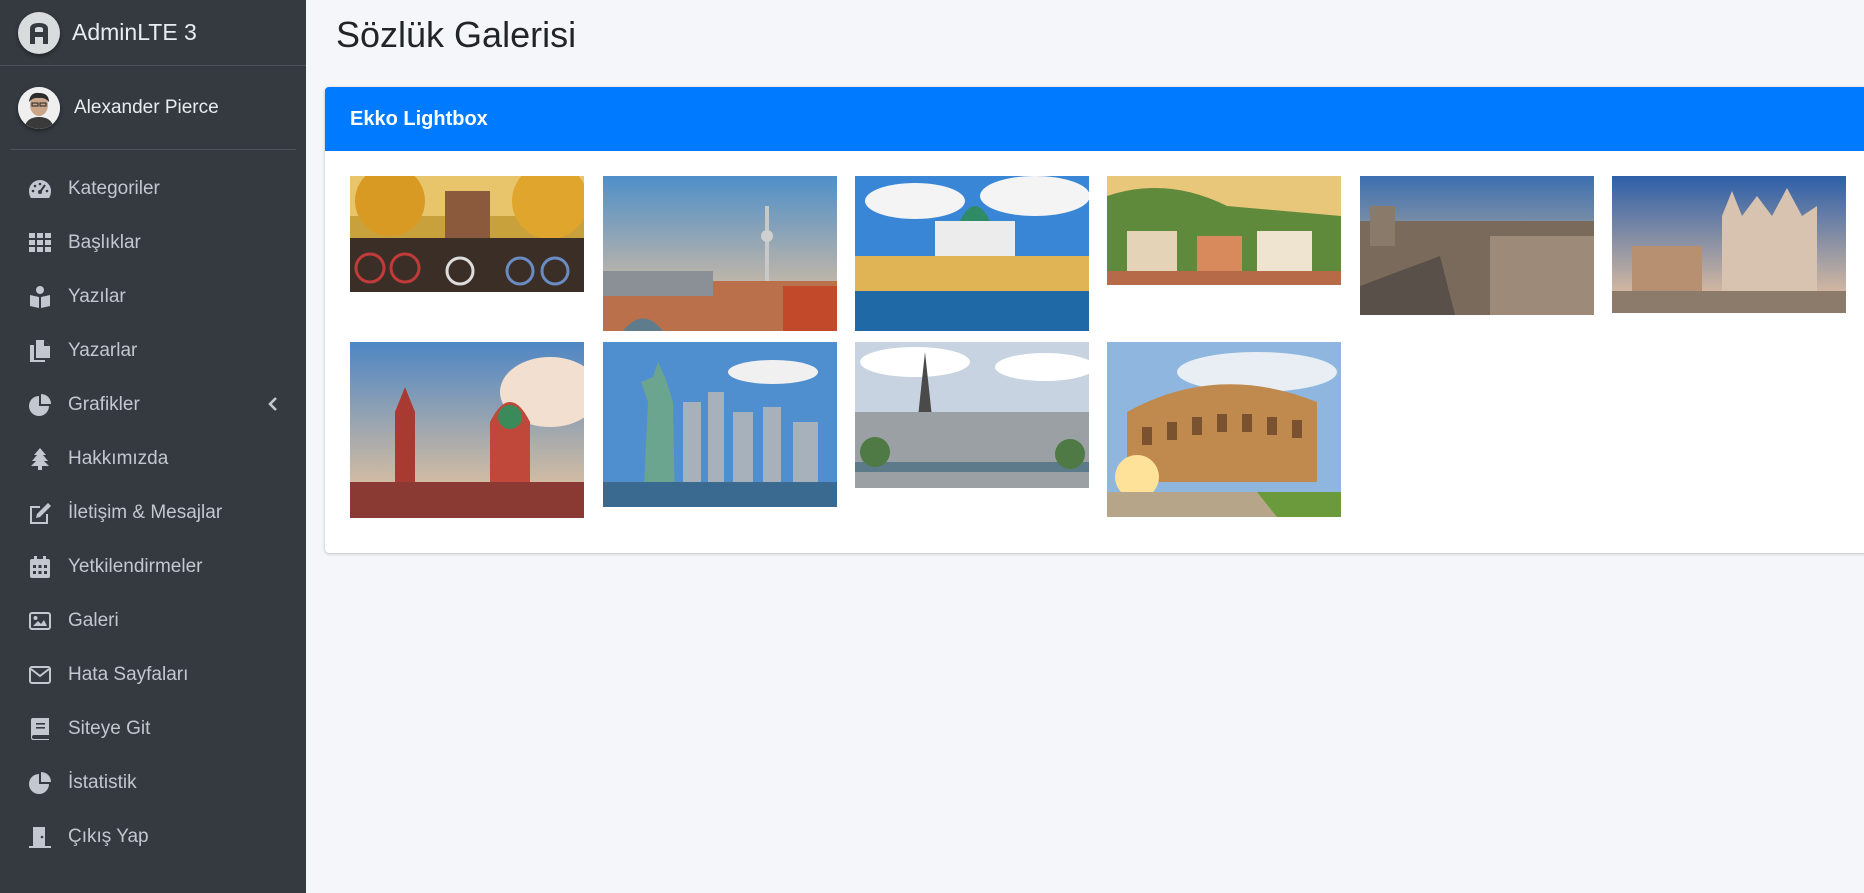 The width and height of the screenshot is (1864, 893). What do you see at coordinates (720, 424) in the screenshot?
I see `gallery-thumbnail-new-york` at bounding box center [720, 424].